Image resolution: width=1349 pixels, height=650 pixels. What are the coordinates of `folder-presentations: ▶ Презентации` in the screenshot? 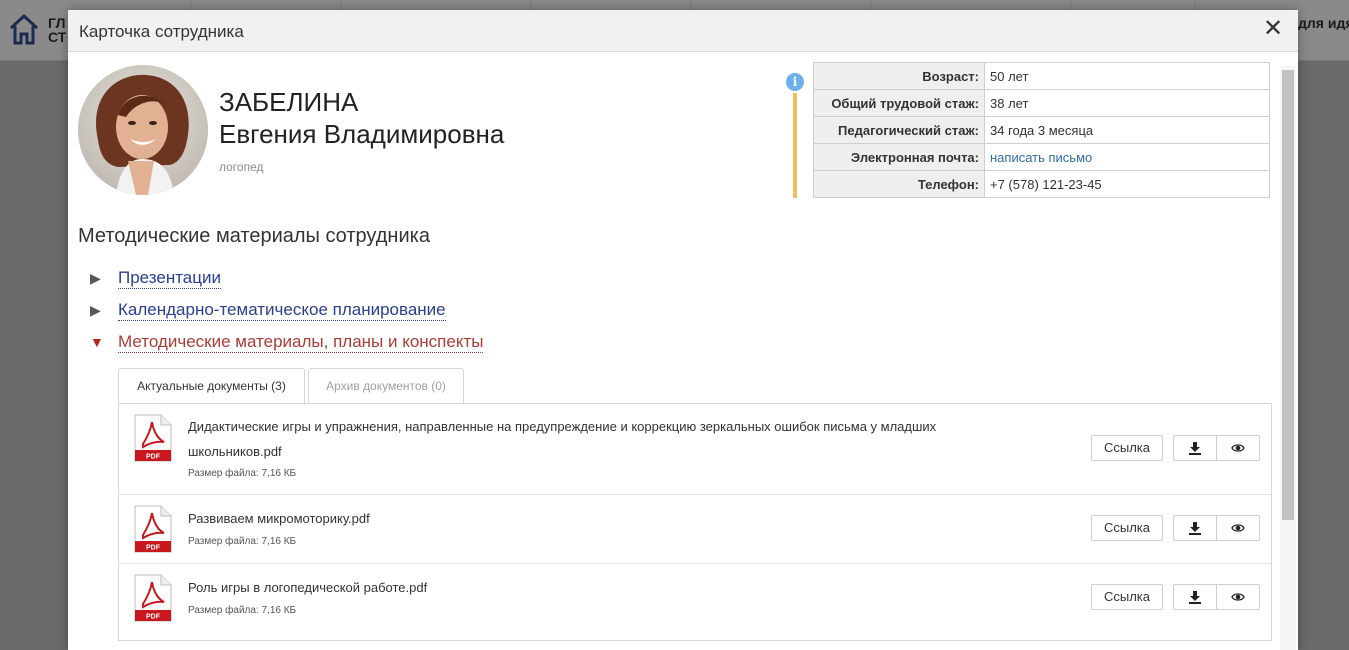 It's located at (155, 278).